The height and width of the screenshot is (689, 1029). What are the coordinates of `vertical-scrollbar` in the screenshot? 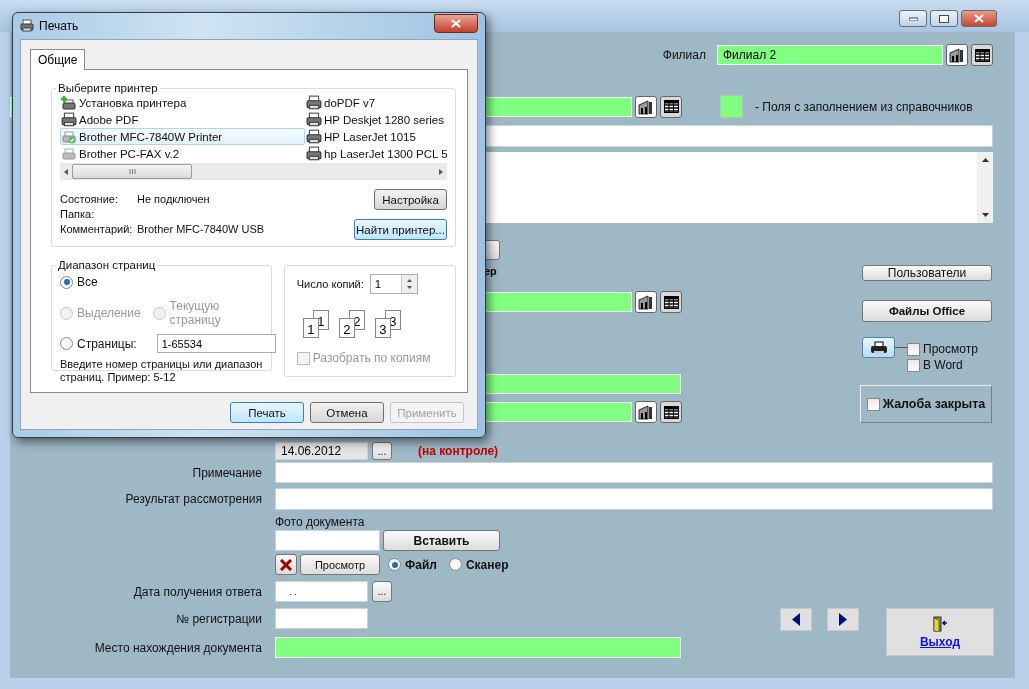 It's located at (985, 187).